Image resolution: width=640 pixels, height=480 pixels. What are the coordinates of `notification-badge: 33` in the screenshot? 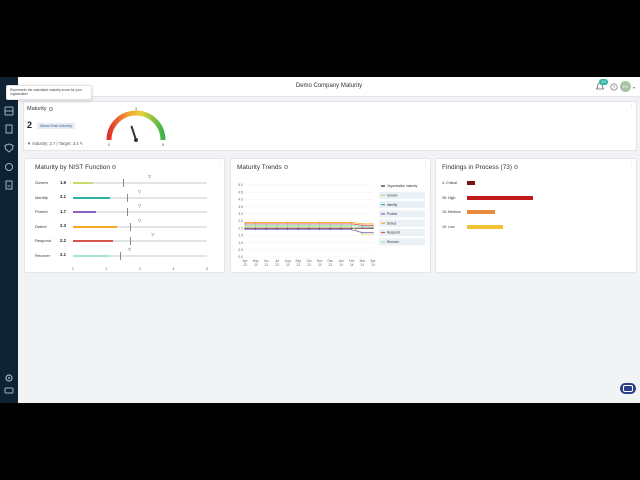 It's located at (603, 82).